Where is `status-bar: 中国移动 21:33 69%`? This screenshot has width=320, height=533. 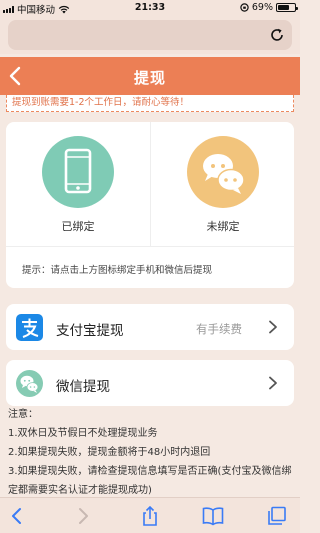
status-bar: 中国移动 21:33 69% is located at coordinates (150, 8).